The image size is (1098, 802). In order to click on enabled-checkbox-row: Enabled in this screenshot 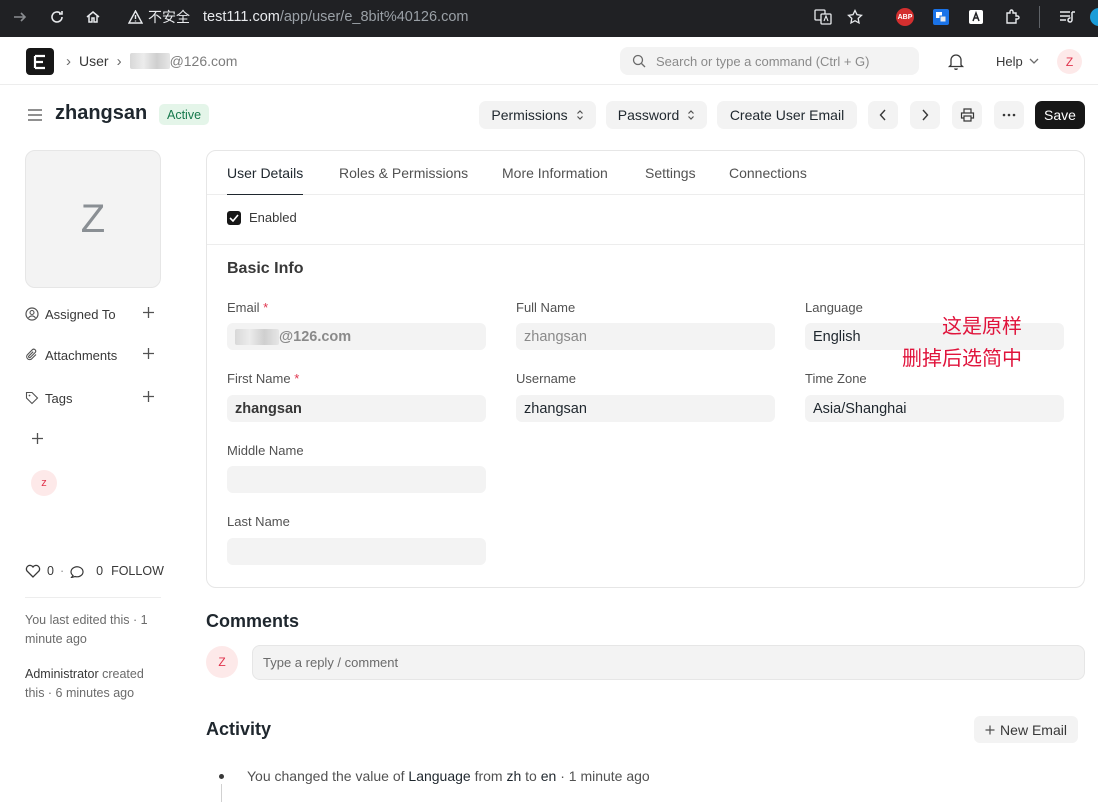, I will do `click(262, 217)`.